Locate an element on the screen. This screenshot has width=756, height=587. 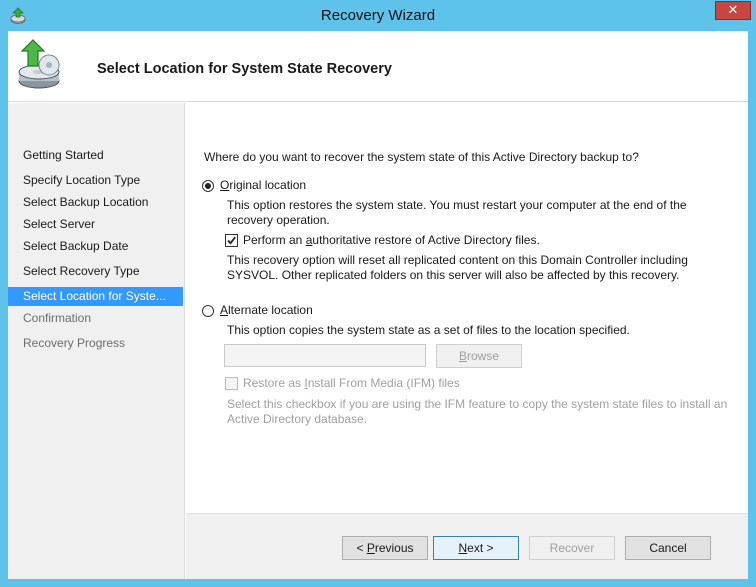
wizard-footer: < Previous Next > Recover Cancel is located at coordinates (467, 546).